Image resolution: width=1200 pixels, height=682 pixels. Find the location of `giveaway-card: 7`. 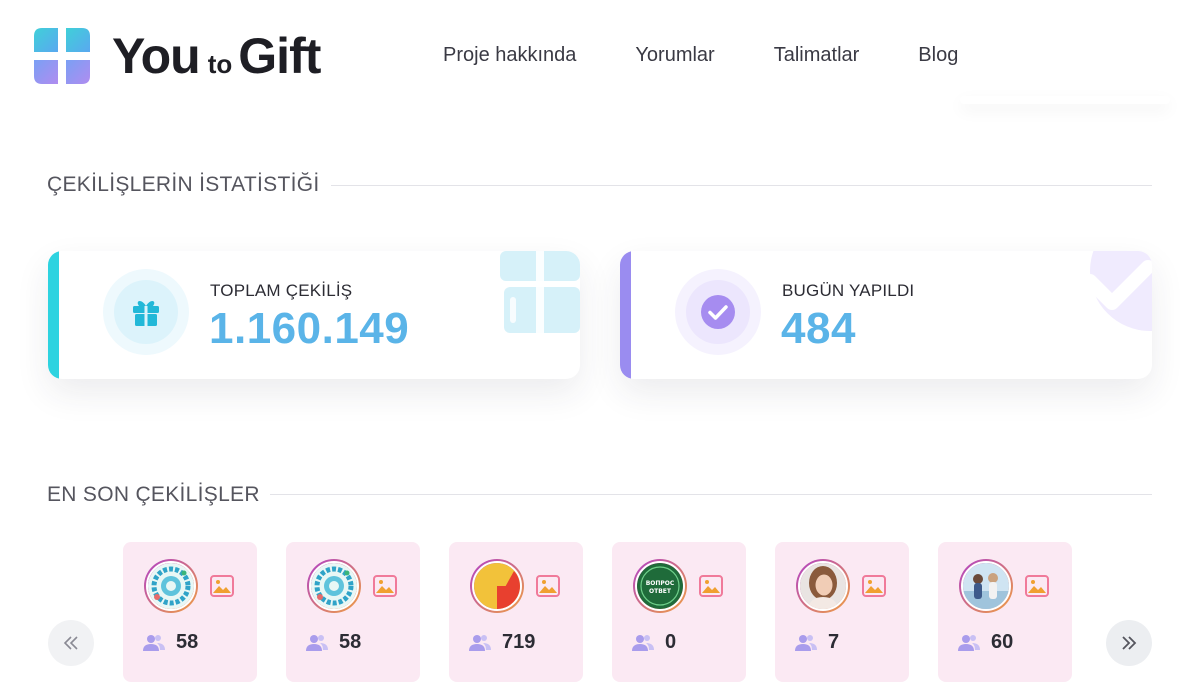

giveaway-card: 7 is located at coordinates (842, 612).